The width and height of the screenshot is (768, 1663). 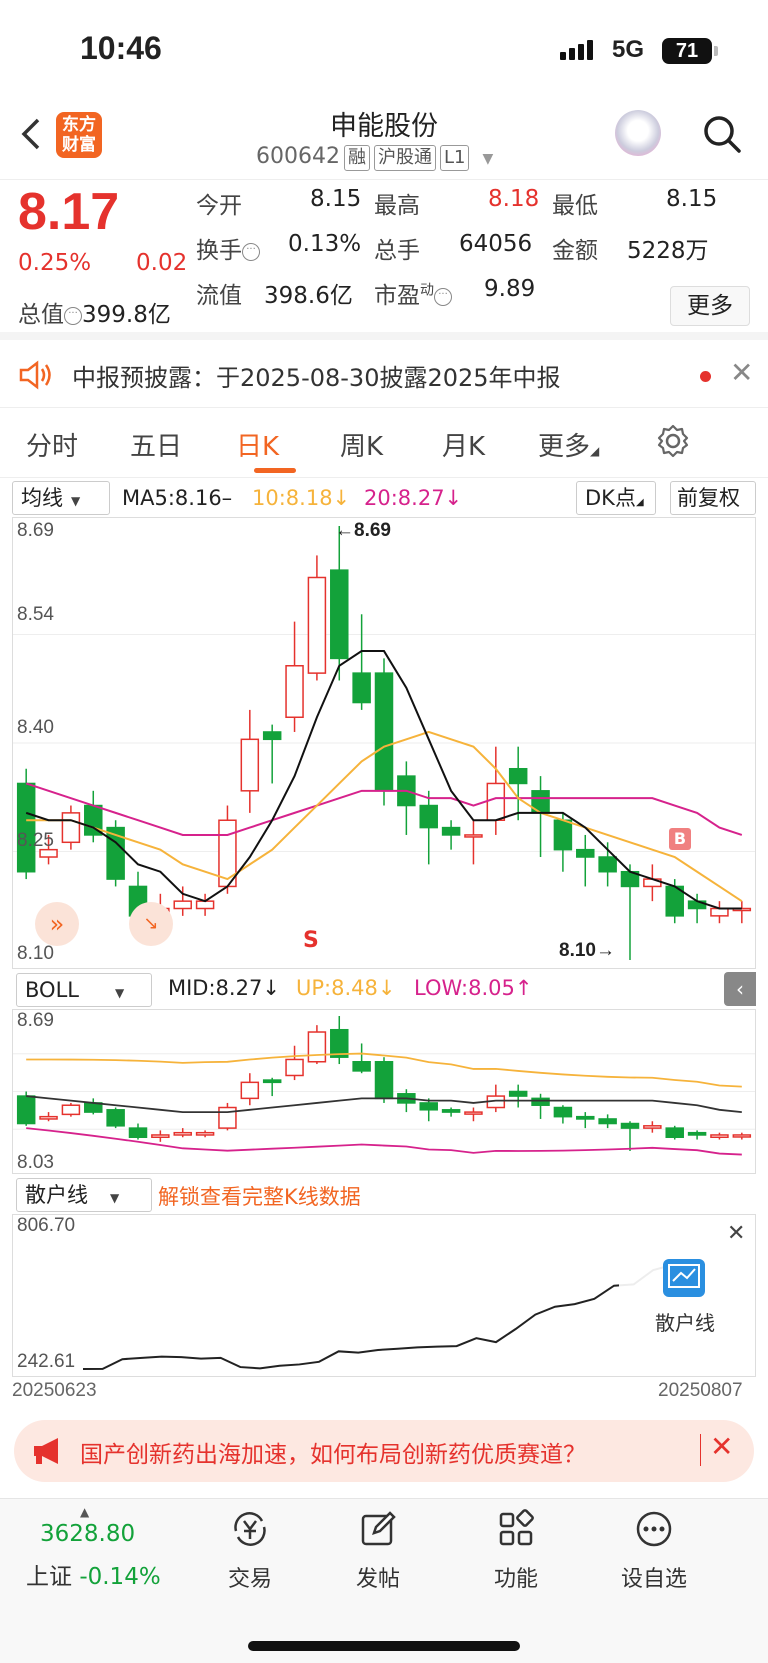 What do you see at coordinates (575, 251) in the screenshot?
I see `amount-label: 金额` at bounding box center [575, 251].